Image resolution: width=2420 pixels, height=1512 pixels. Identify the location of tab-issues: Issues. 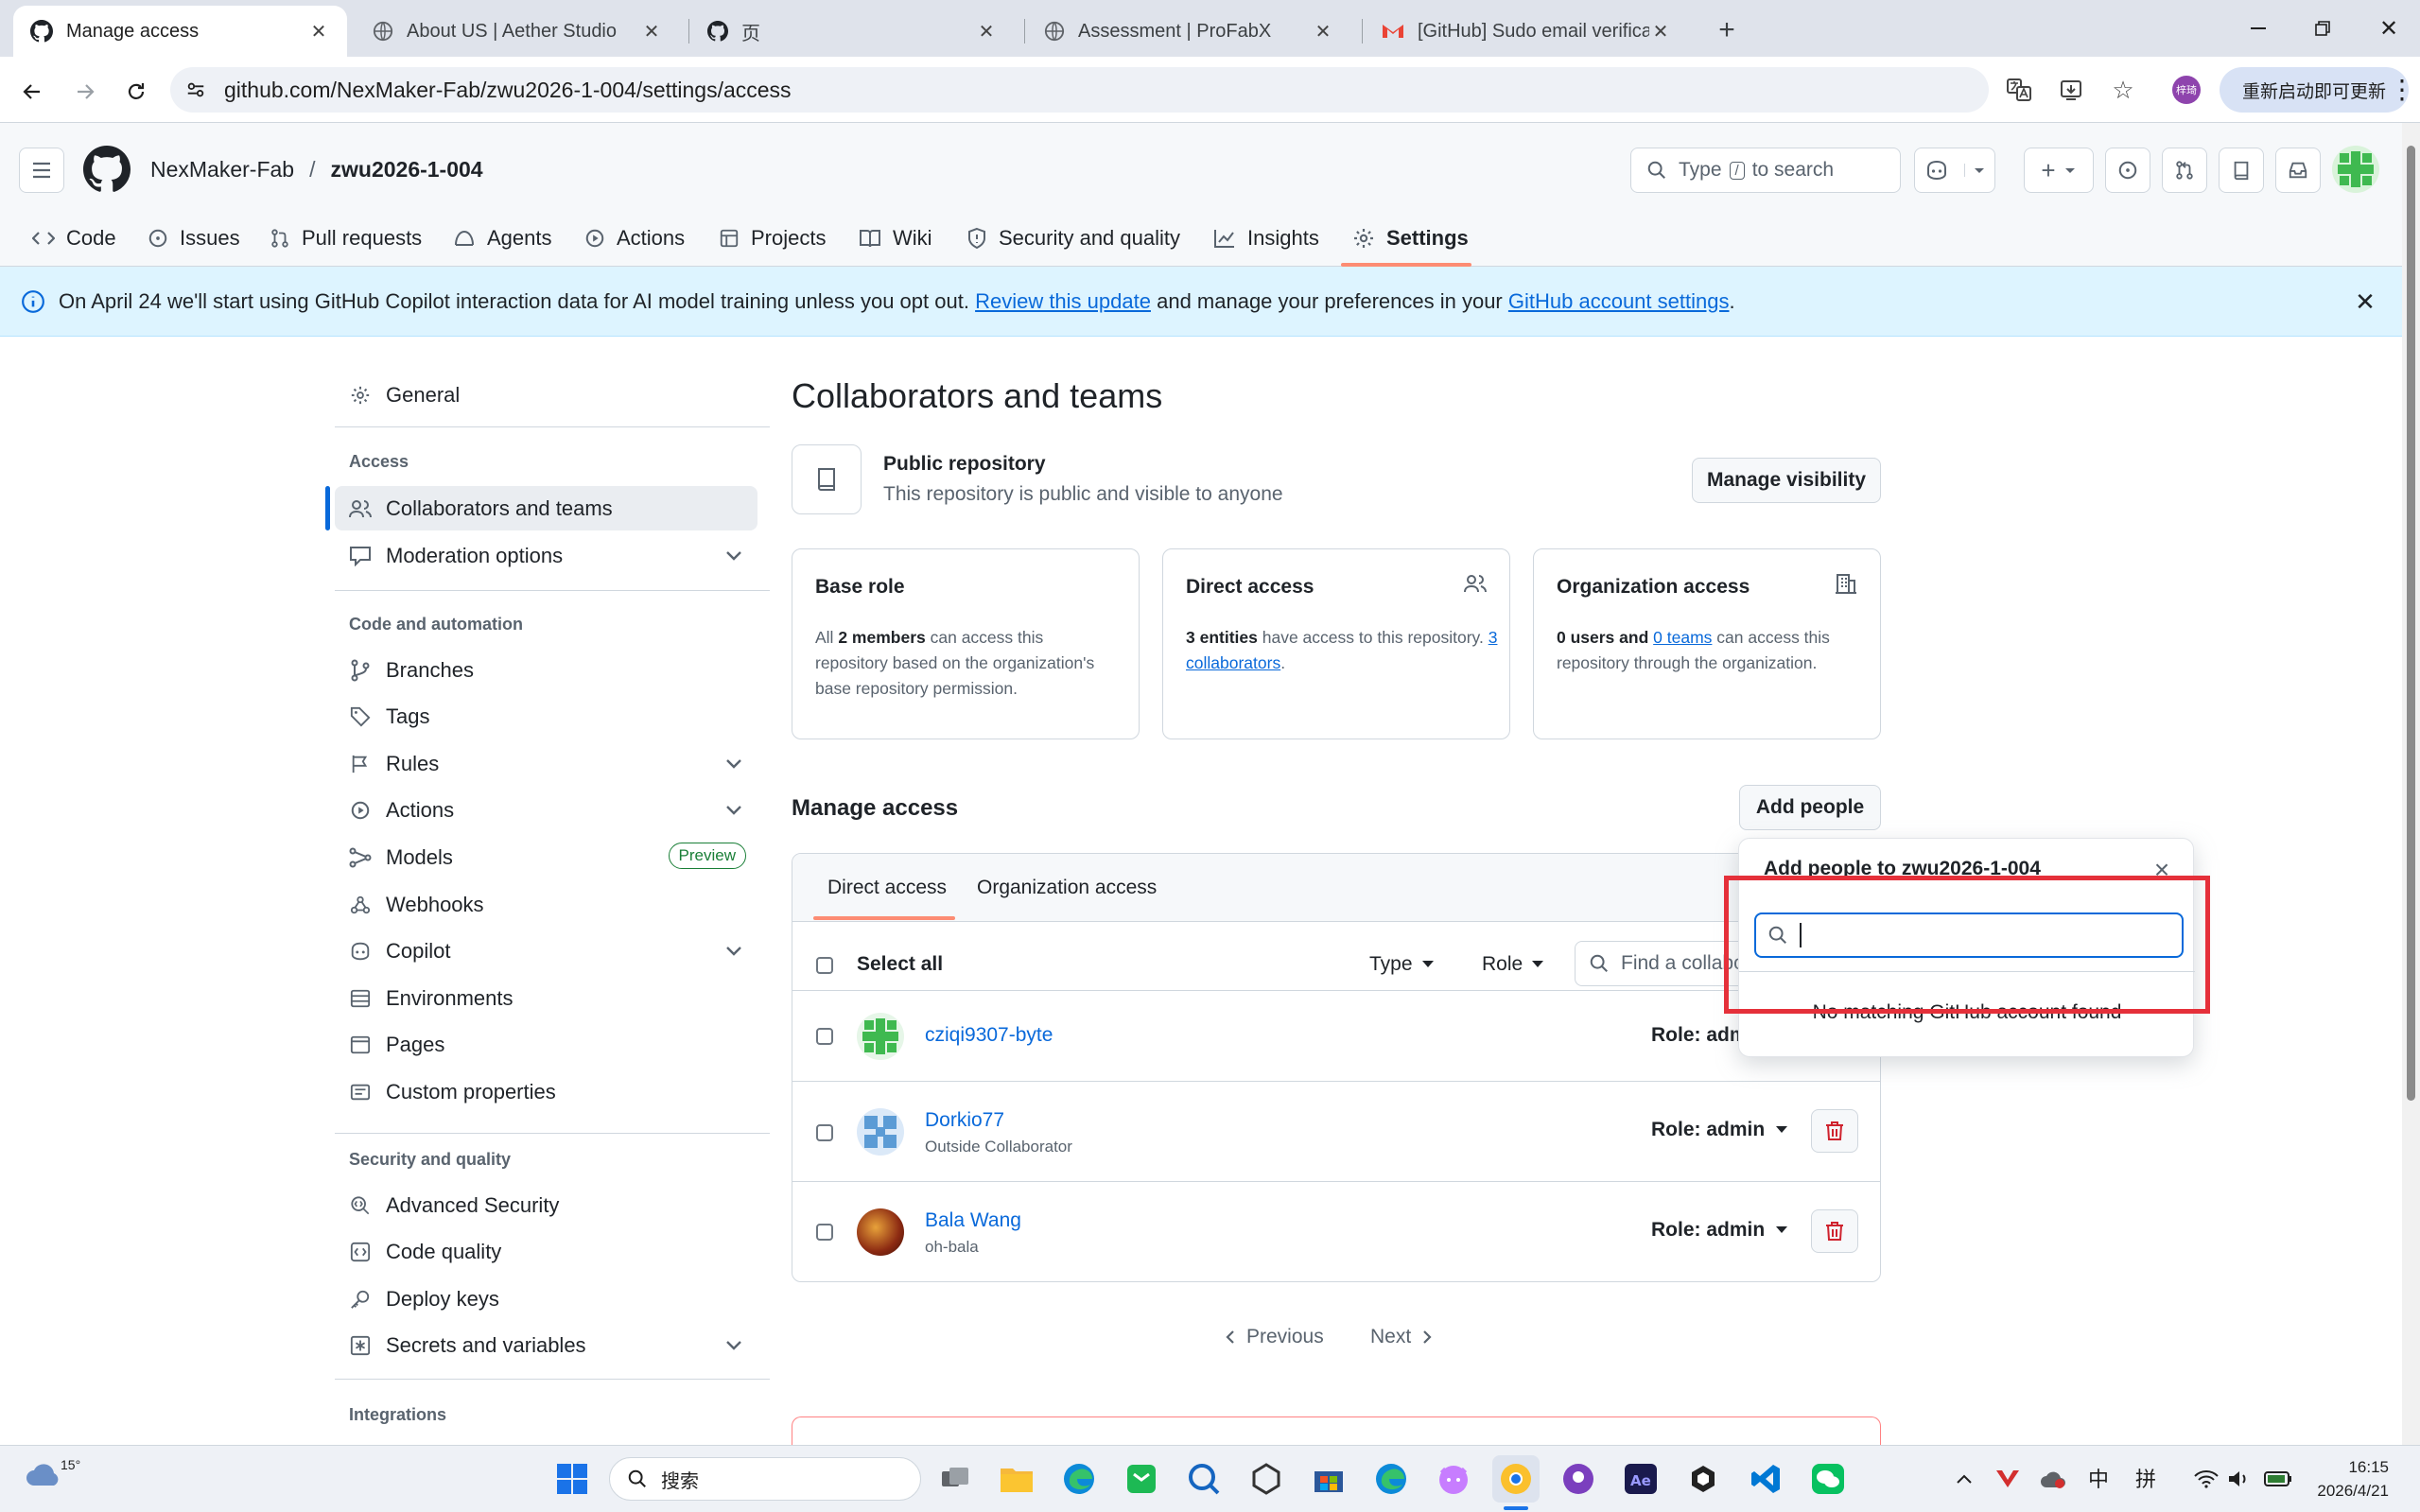
(194, 238).